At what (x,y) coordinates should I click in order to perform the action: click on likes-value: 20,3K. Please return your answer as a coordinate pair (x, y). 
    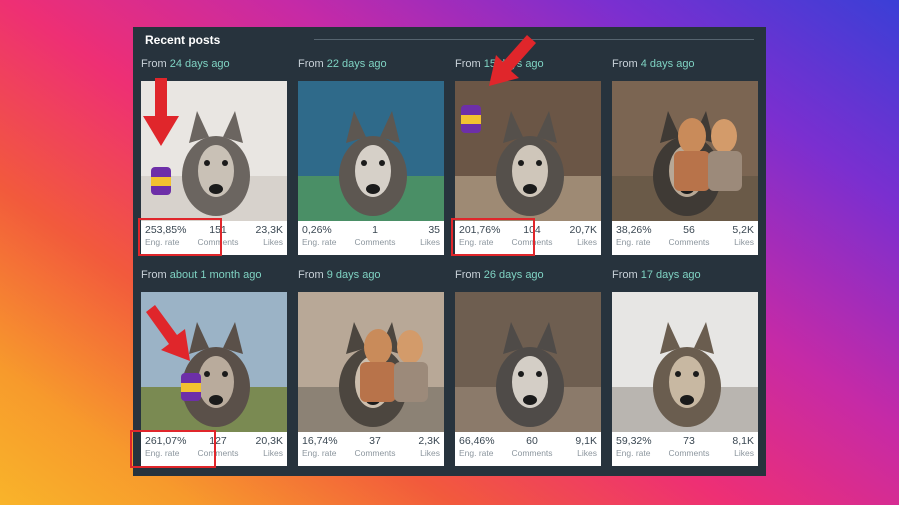
    Looking at the image, I should click on (269, 441).